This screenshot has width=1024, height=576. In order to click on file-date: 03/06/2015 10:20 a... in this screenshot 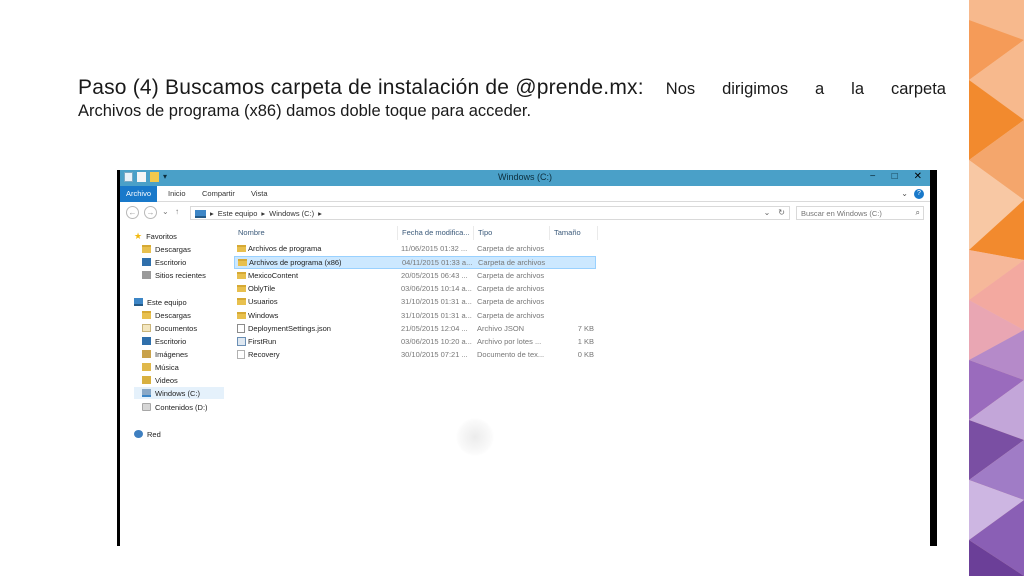, I will do `click(436, 342)`.